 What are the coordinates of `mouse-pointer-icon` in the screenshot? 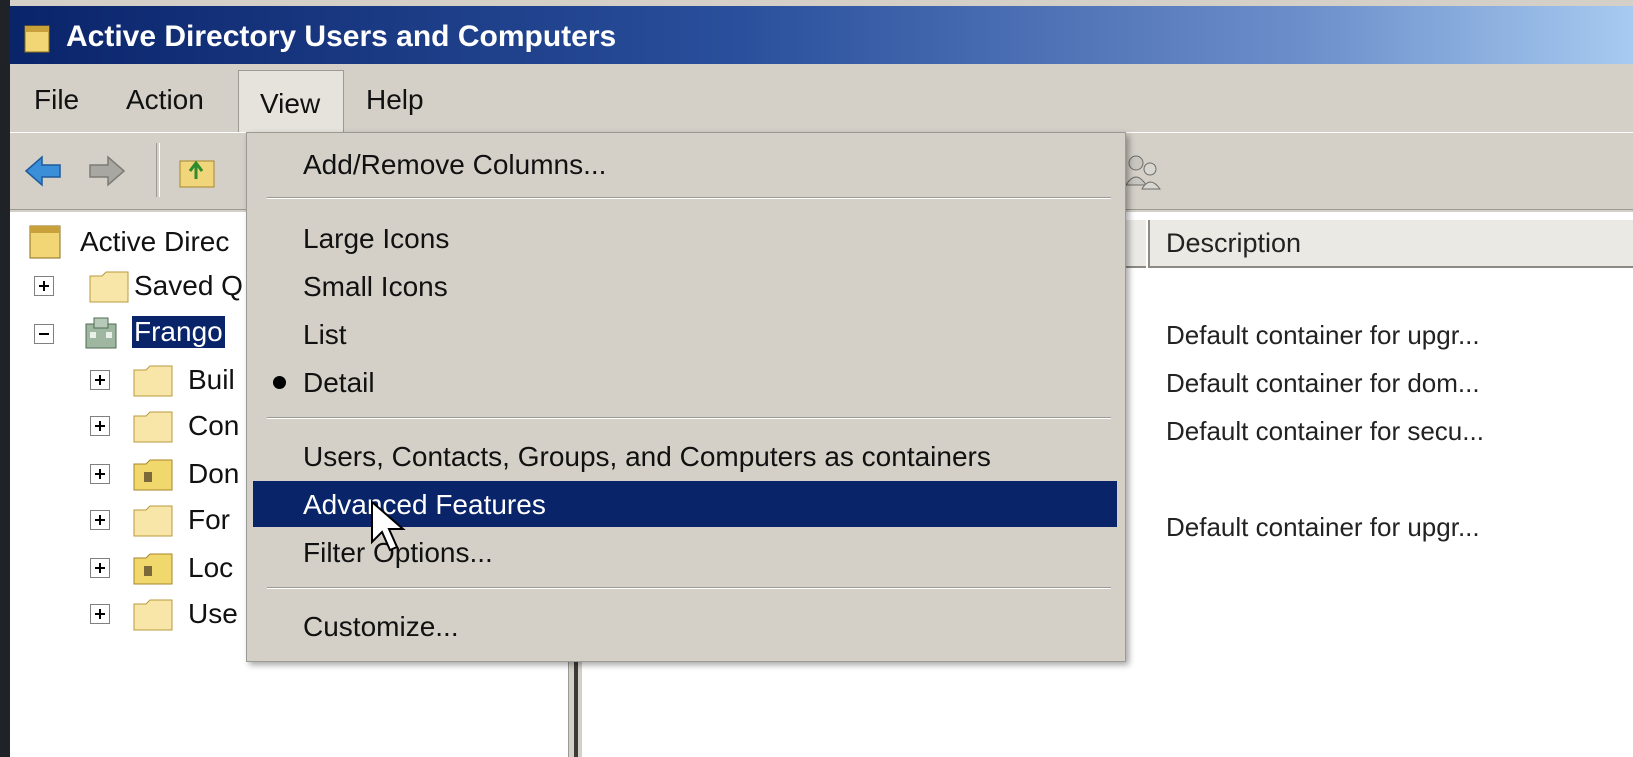 It's located at (388, 526).